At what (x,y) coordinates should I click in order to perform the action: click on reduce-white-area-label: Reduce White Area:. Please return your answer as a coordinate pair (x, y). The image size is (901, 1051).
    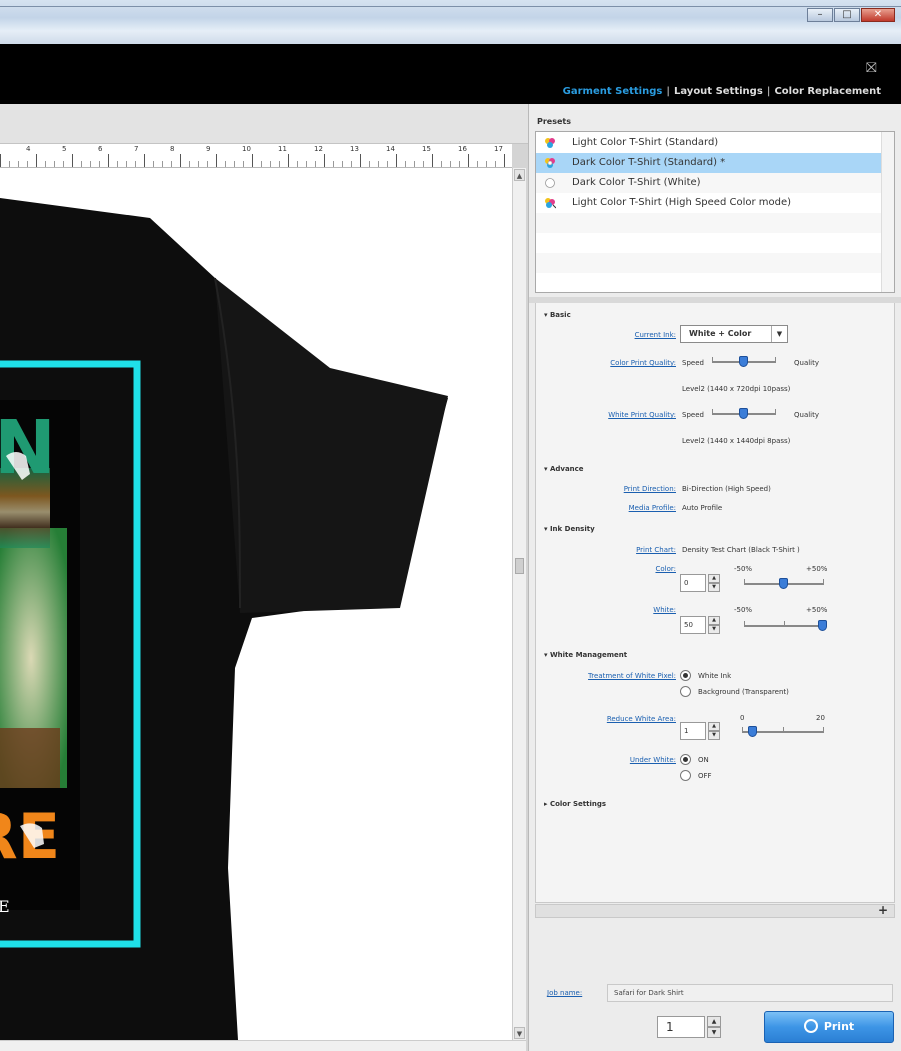
    Looking at the image, I should click on (606, 719).